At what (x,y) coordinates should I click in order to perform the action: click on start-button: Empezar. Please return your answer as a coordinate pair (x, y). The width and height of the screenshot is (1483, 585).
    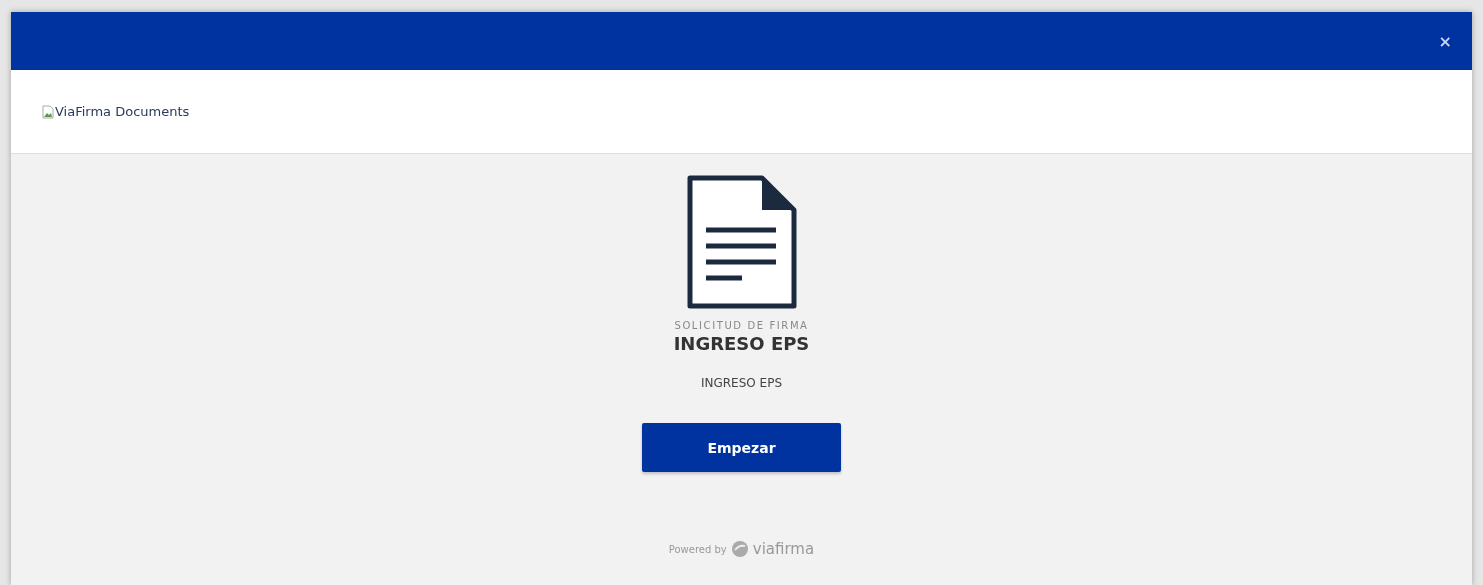
    Looking at the image, I should click on (741, 447).